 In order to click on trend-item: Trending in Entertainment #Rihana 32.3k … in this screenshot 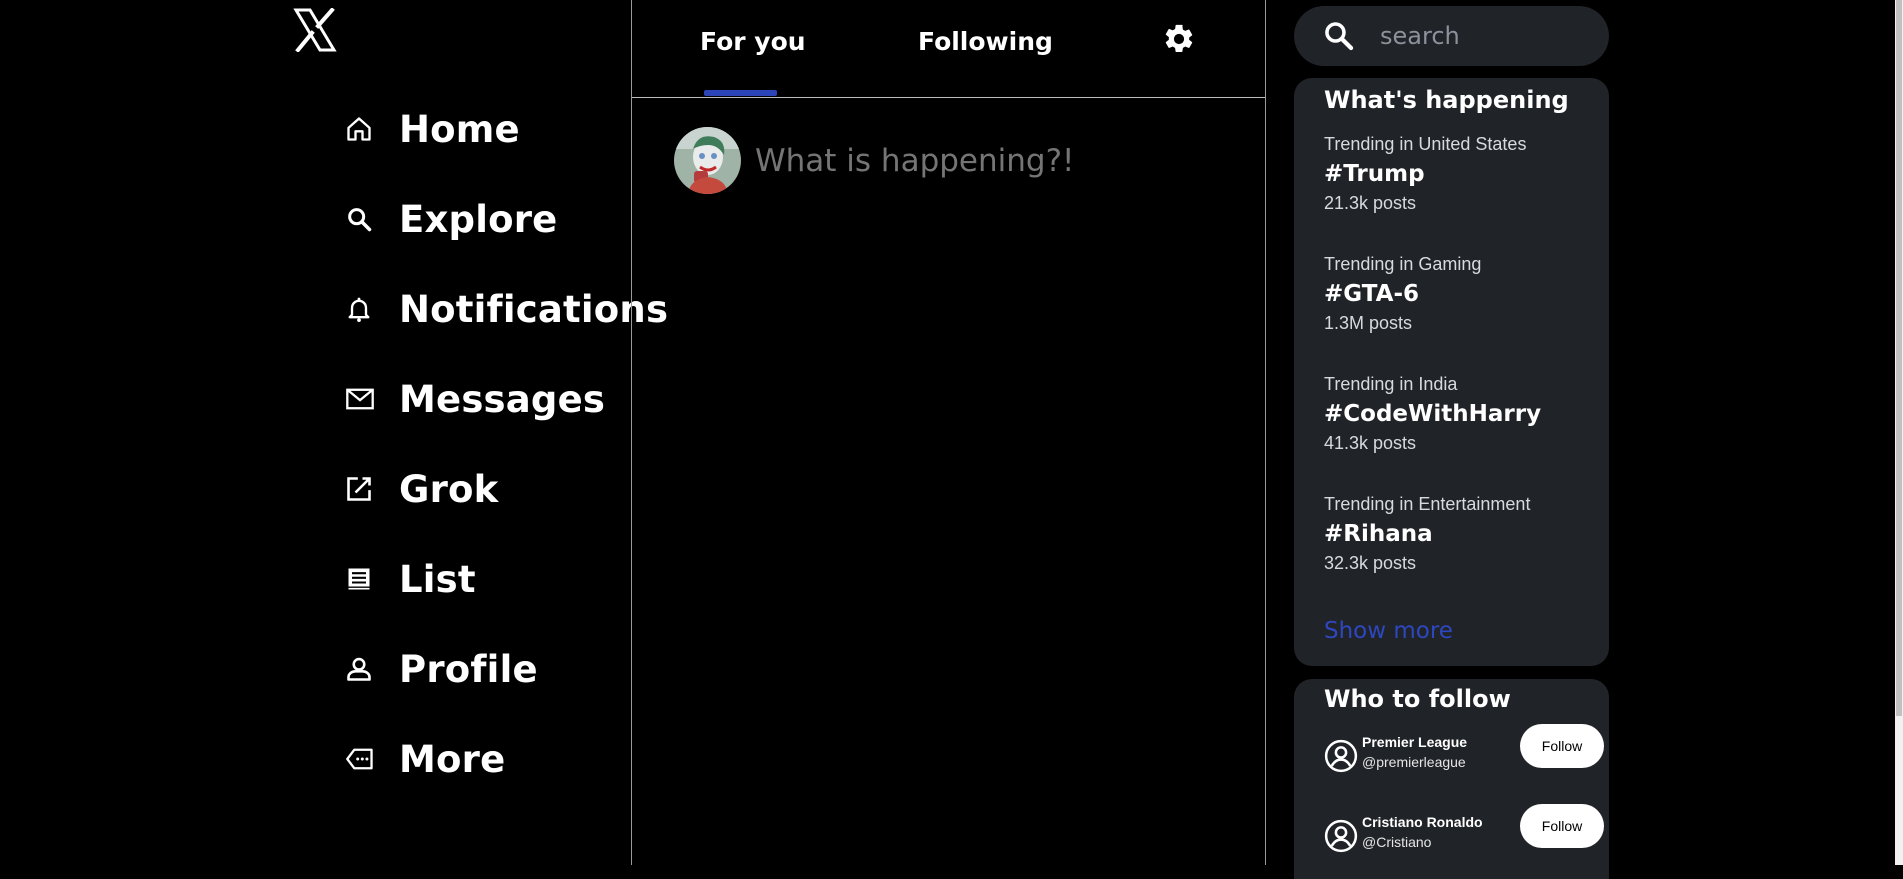, I will do `click(1427, 534)`.